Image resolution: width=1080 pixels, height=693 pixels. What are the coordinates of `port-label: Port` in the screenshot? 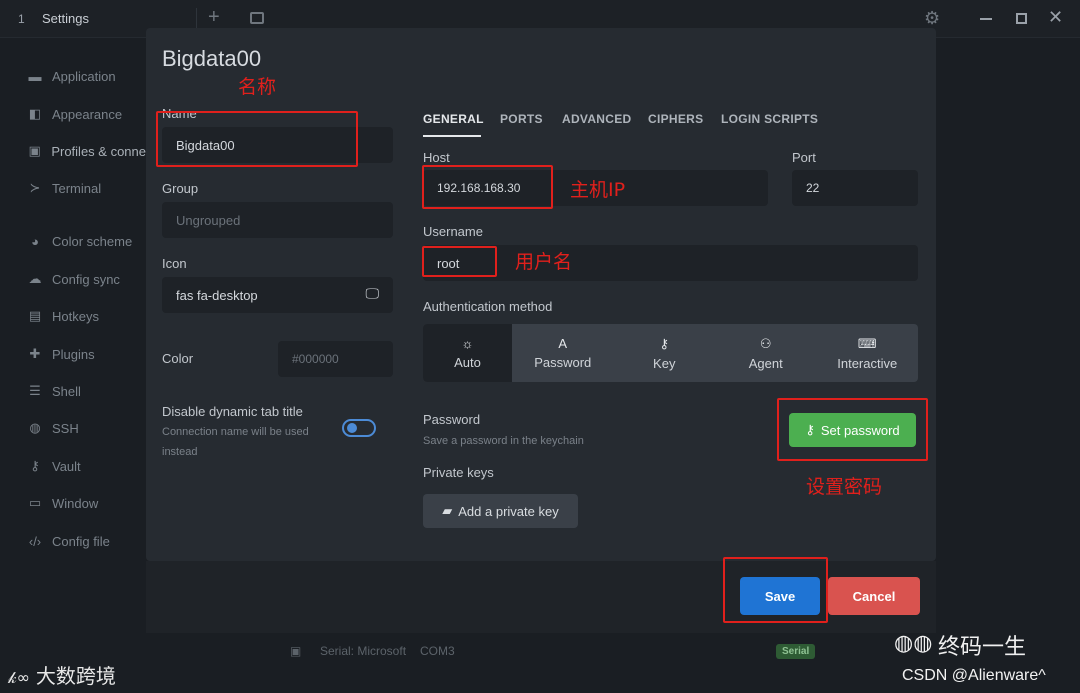 It's located at (804, 157).